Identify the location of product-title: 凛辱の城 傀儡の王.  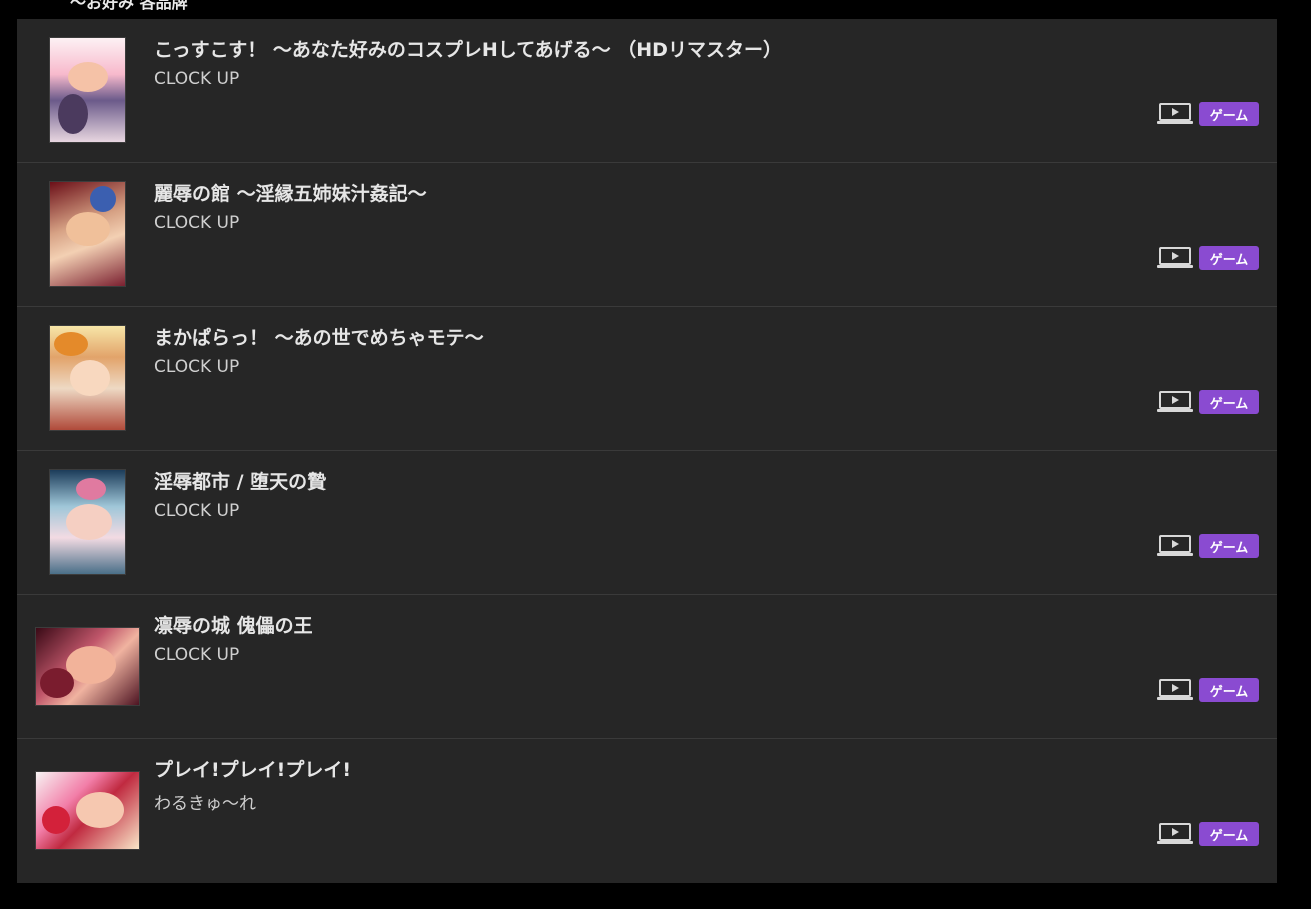
(233, 624).